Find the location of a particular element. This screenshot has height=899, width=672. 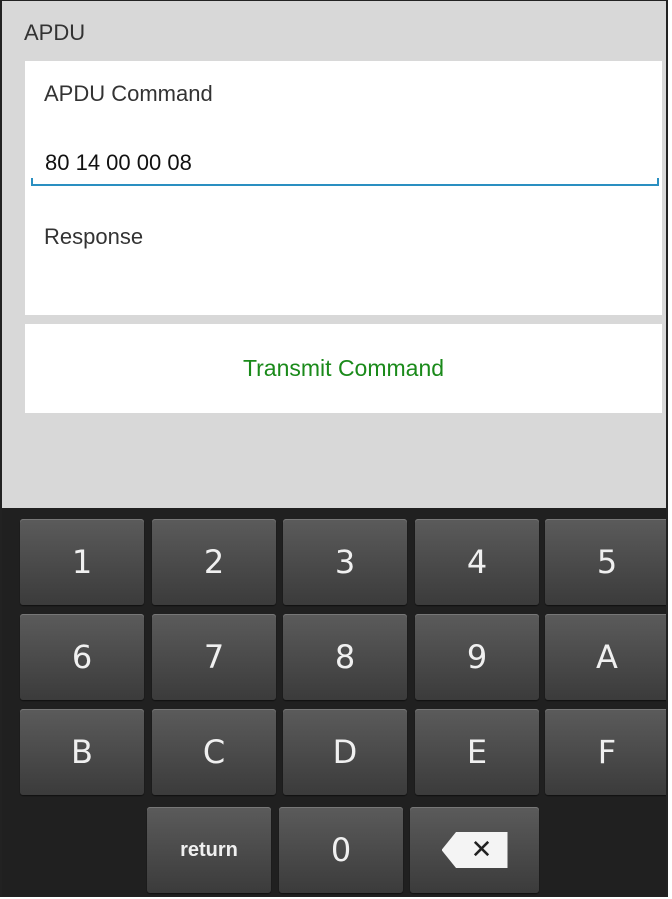

key-5: 5 is located at coordinates (605, 562).